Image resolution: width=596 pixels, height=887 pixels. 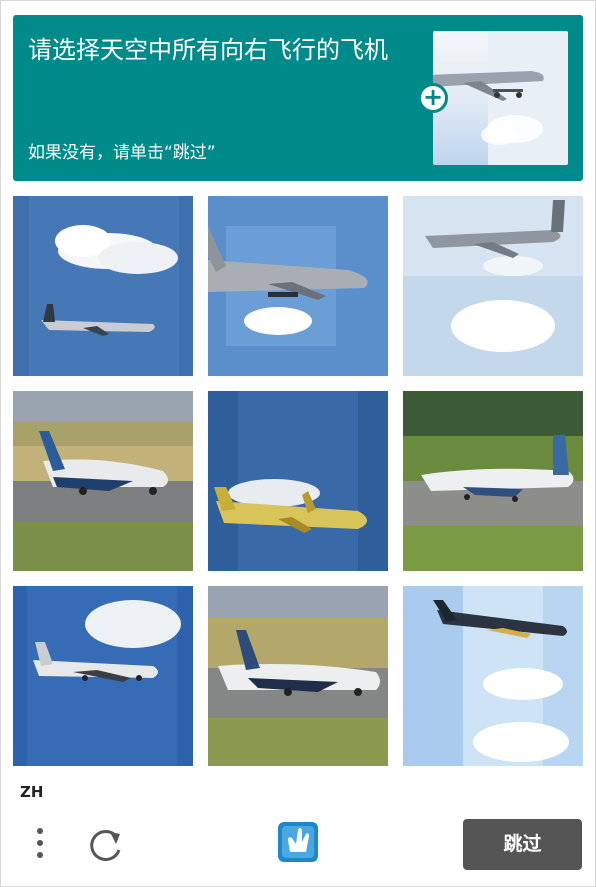 I want to click on skip-button: 跳过, so click(x=522, y=844).